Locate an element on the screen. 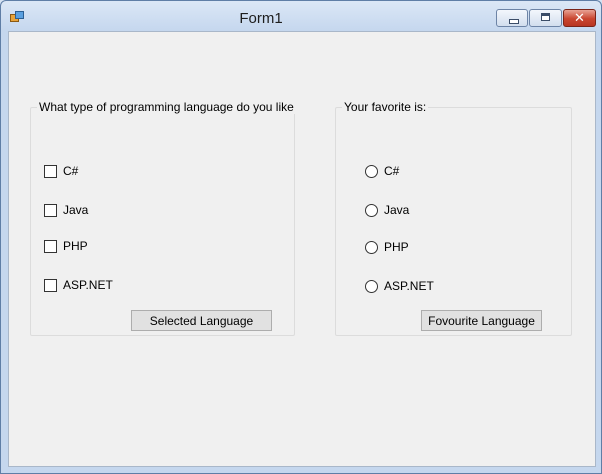 The width and height of the screenshot is (602, 474). radio-label: ASP.NET is located at coordinates (409, 286).